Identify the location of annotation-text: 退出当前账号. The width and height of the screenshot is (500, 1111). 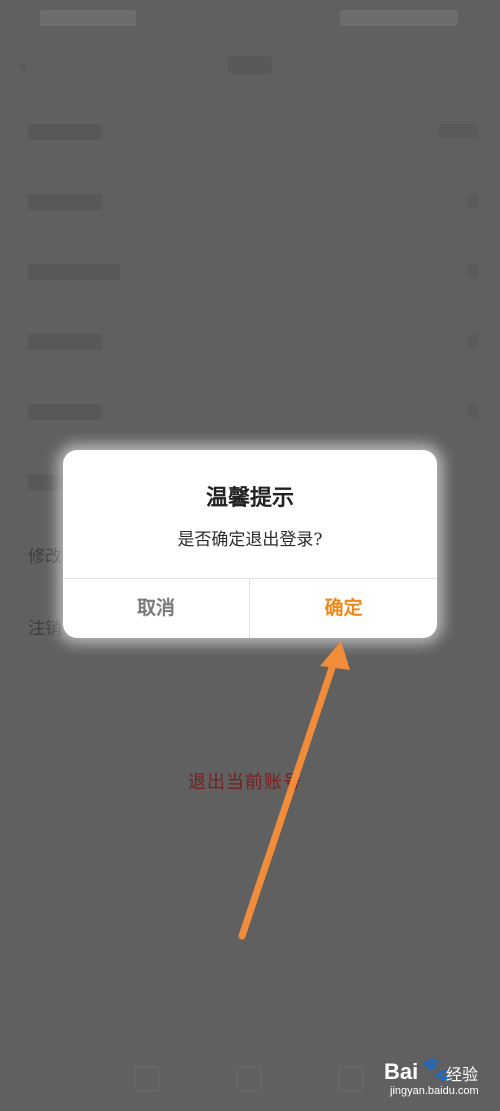
(245, 782).